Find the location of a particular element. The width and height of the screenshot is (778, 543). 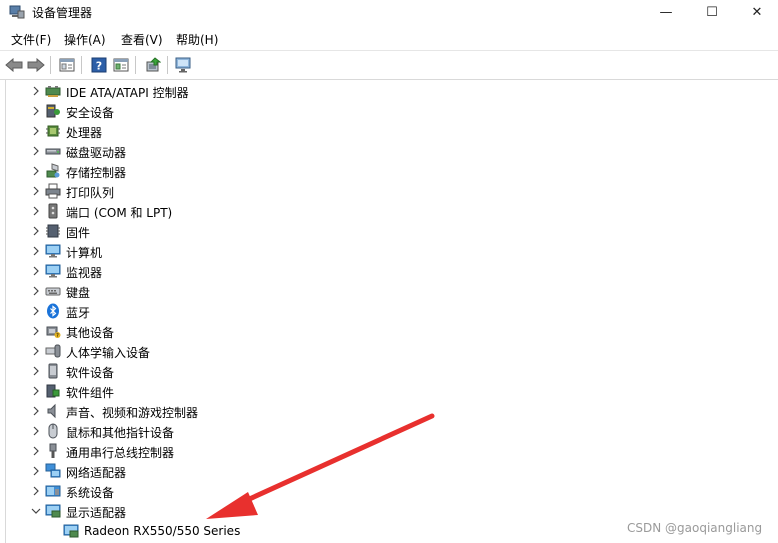

tree-item: 磁盘驱动器 is located at coordinates (256, 151).